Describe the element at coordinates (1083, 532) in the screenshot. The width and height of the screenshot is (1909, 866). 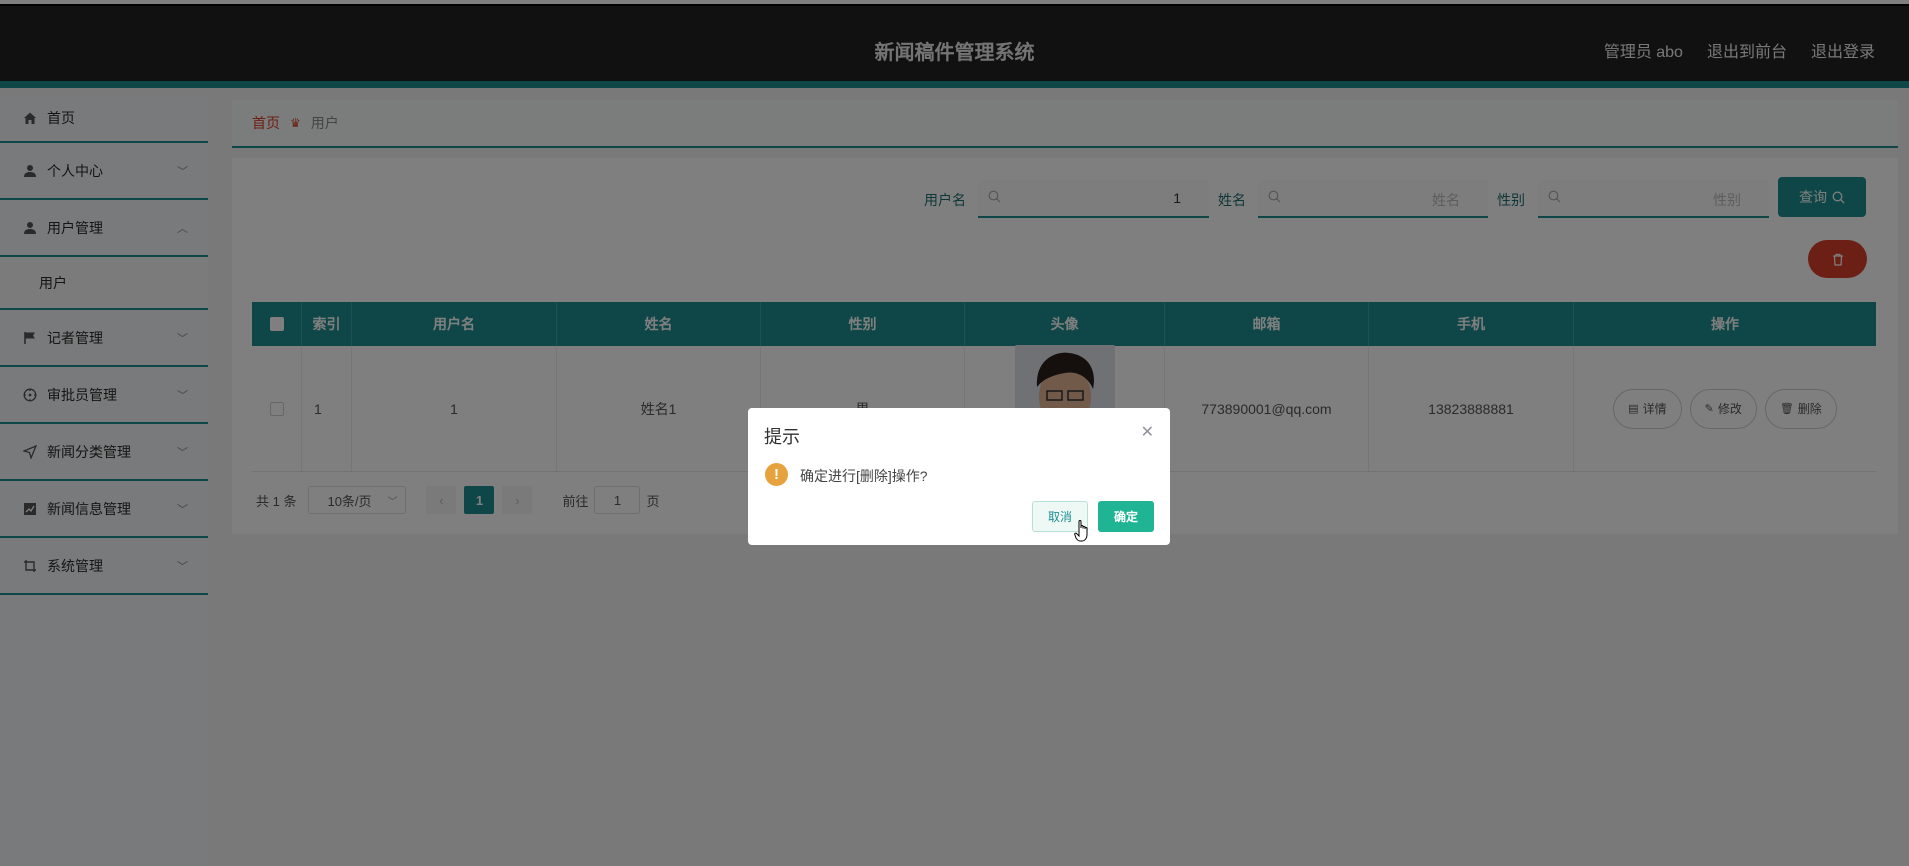
I see `hand-cursor-icon` at that location.